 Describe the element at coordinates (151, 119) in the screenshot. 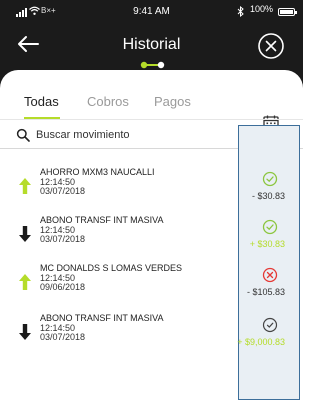

I see `tabs-divider` at that location.